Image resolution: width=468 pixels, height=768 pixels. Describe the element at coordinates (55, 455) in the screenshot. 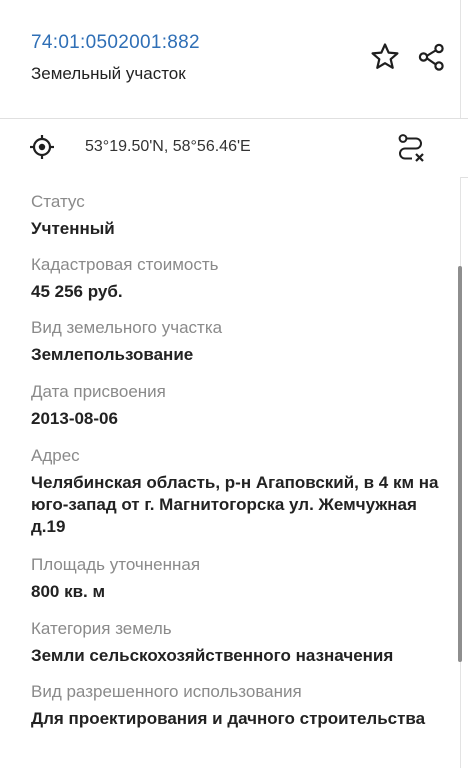

I see `attr-label: Адрес` at that location.